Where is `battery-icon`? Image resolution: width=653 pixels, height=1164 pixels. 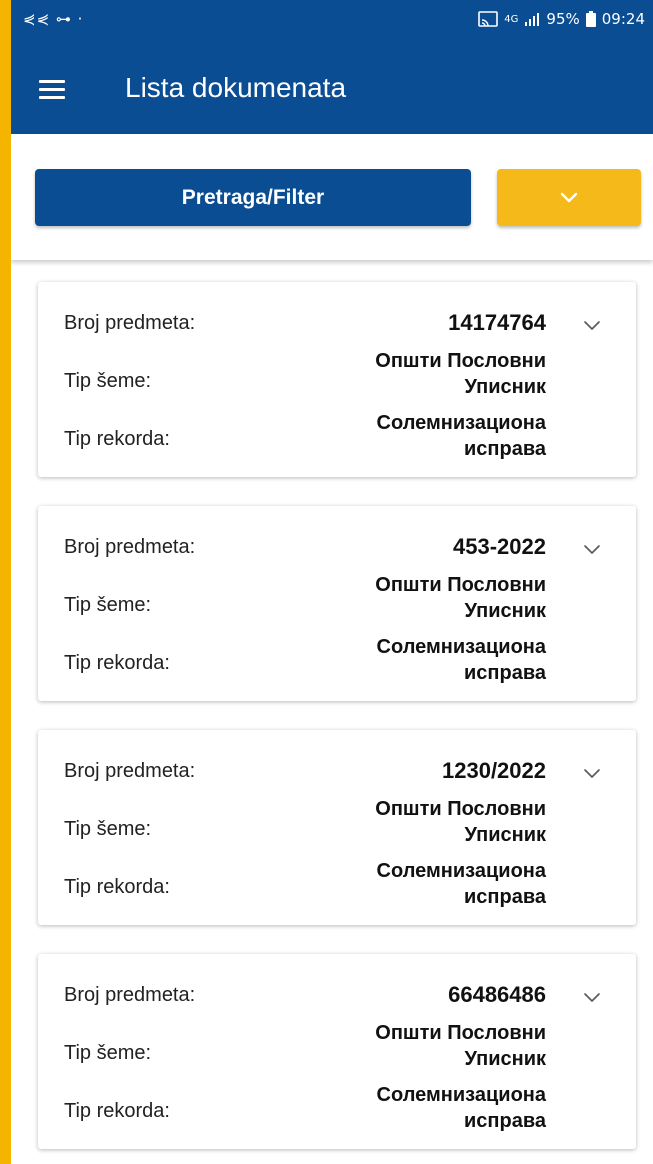 battery-icon is located at coordinates (590, 19).